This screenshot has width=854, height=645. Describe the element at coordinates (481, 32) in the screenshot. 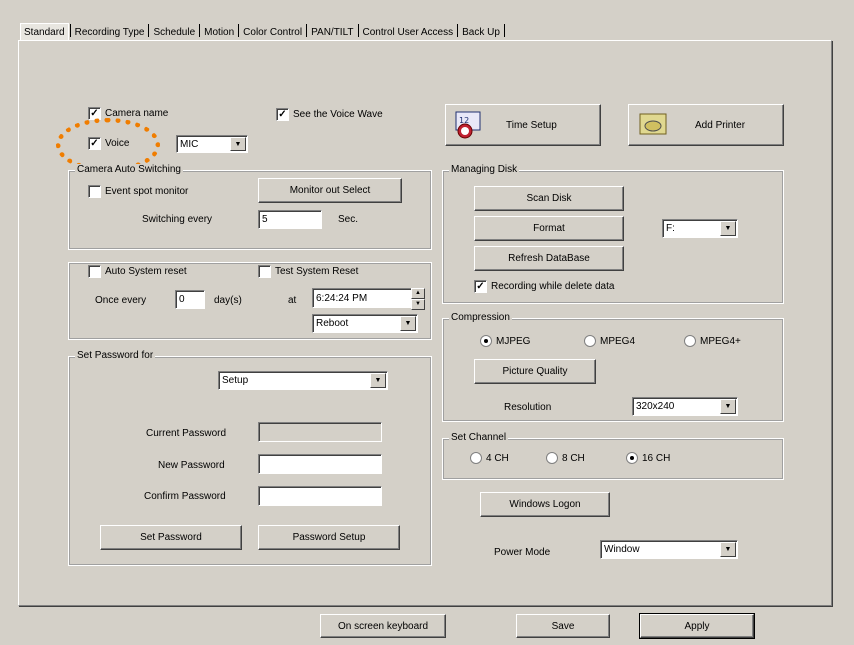

I see `tab-back-up: Back Up` at that location.